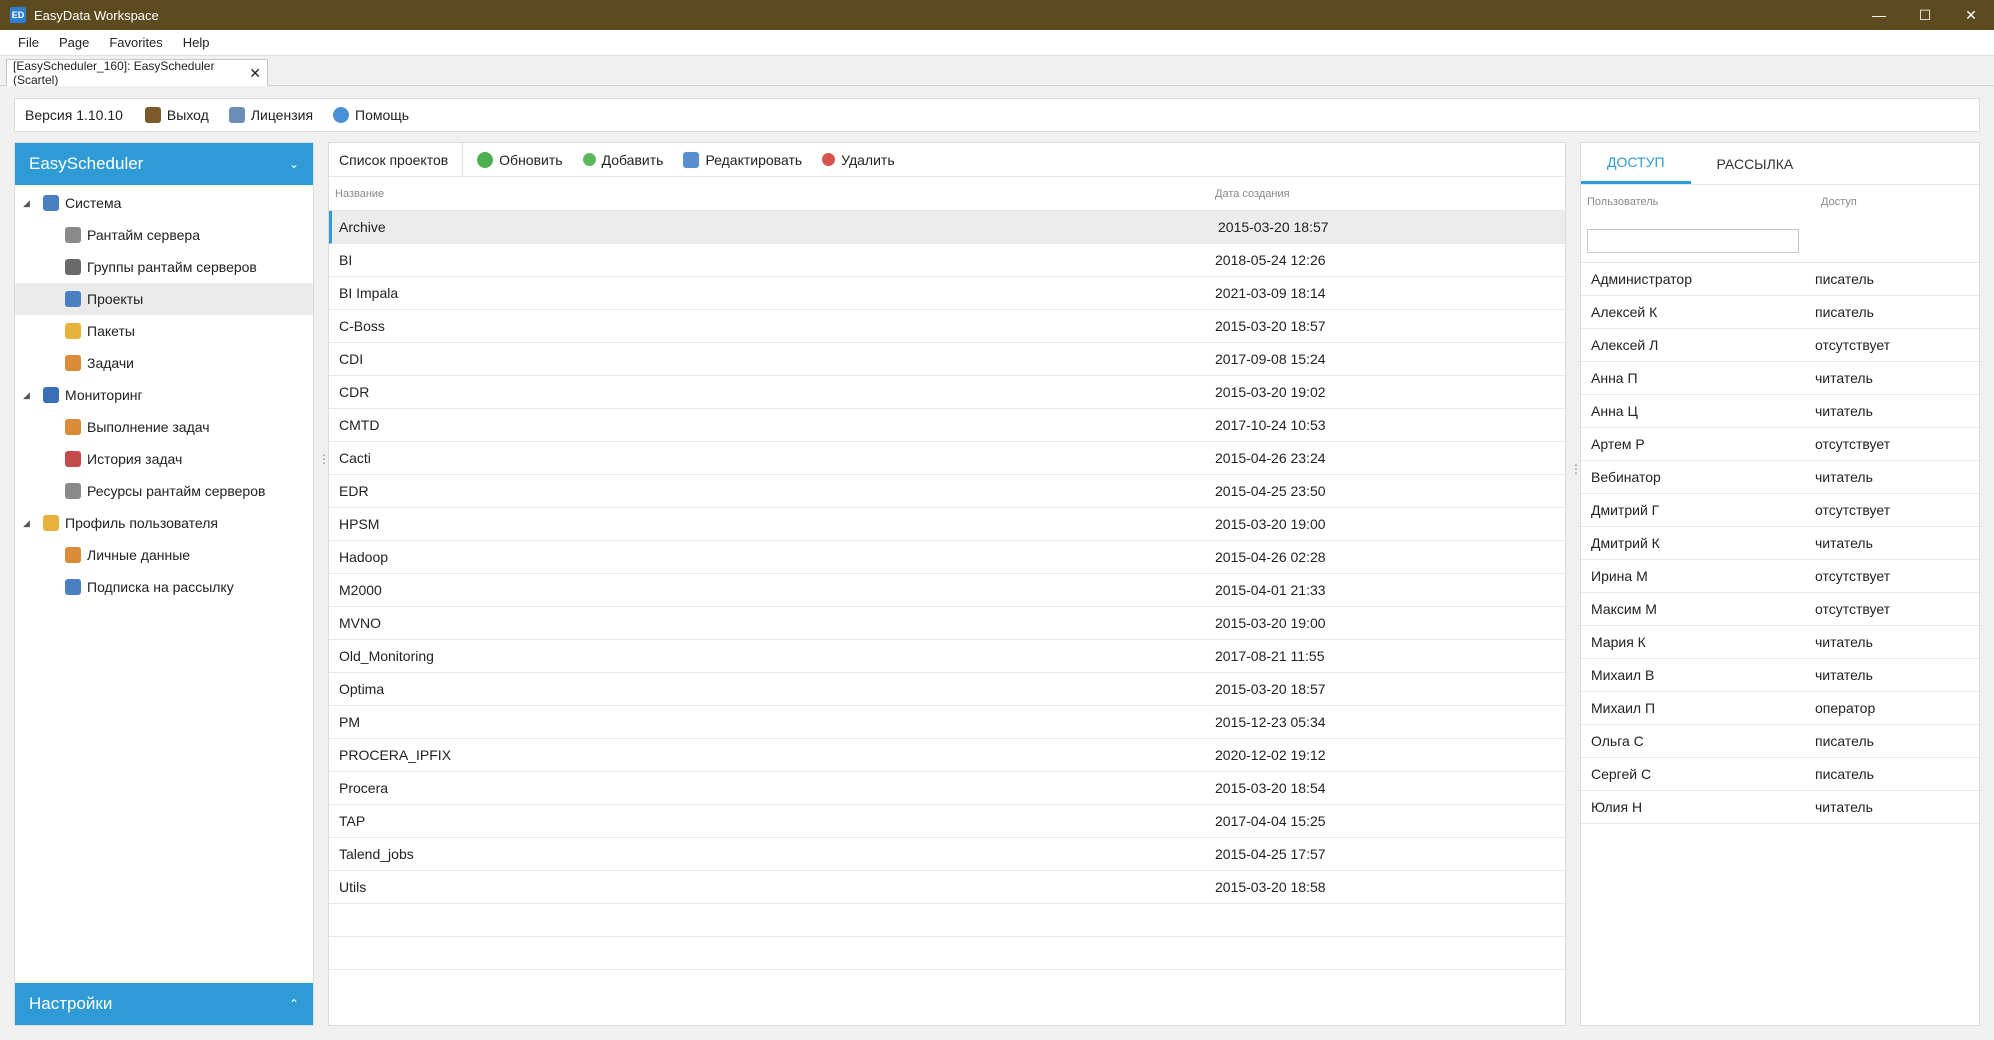  I want to click on delete-button: Удалить, so click(858, 160).